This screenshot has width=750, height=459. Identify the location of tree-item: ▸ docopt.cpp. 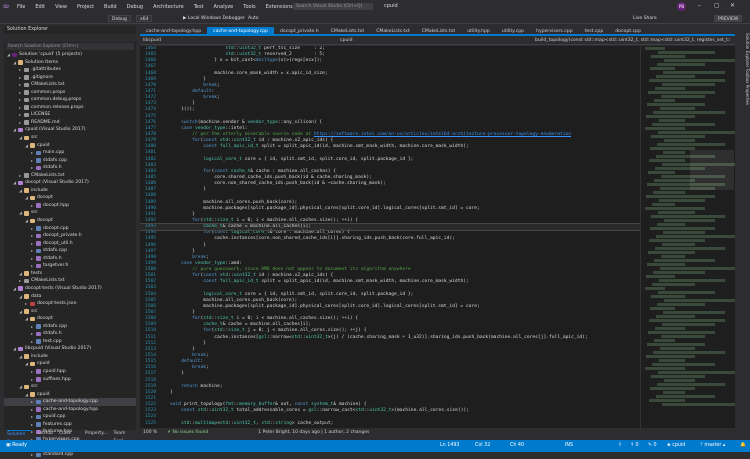
(70, 229).